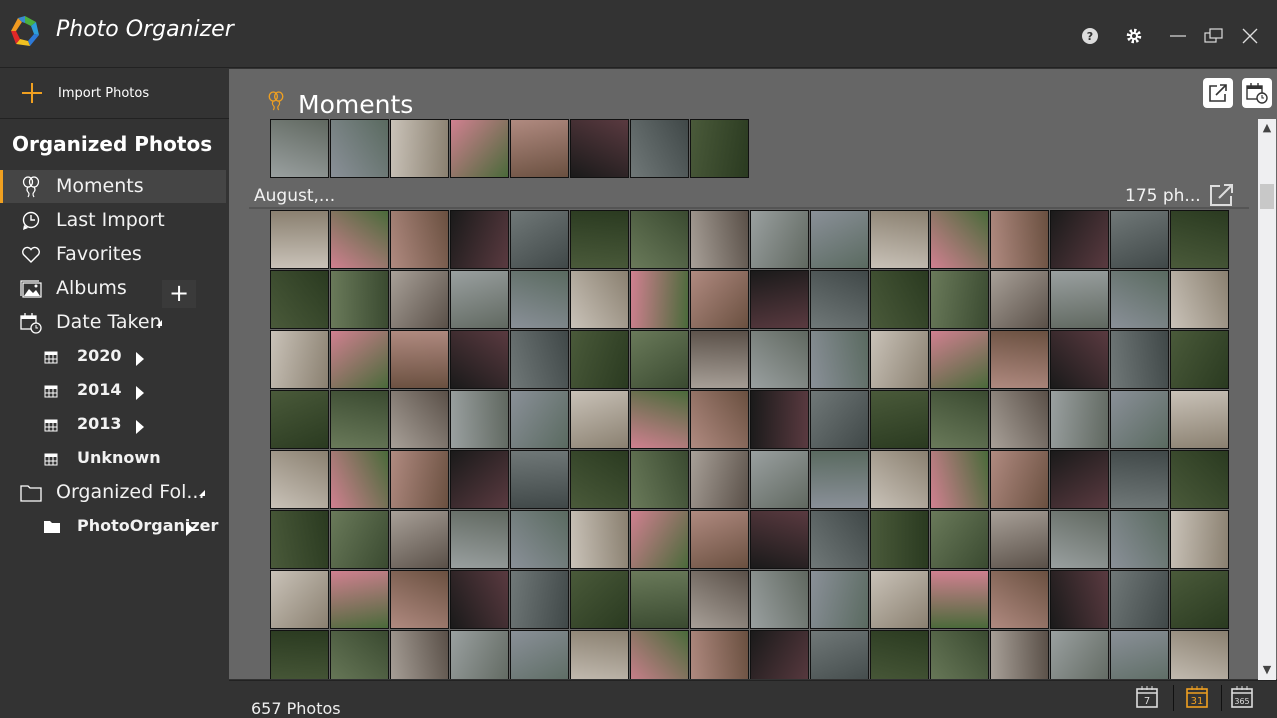 Image resolution: width=1277 pixels, height=718 pixels. Describe the element at coordinates (1147, 697) in the screenshot. I see `view-7-days-button: 7` at that location.